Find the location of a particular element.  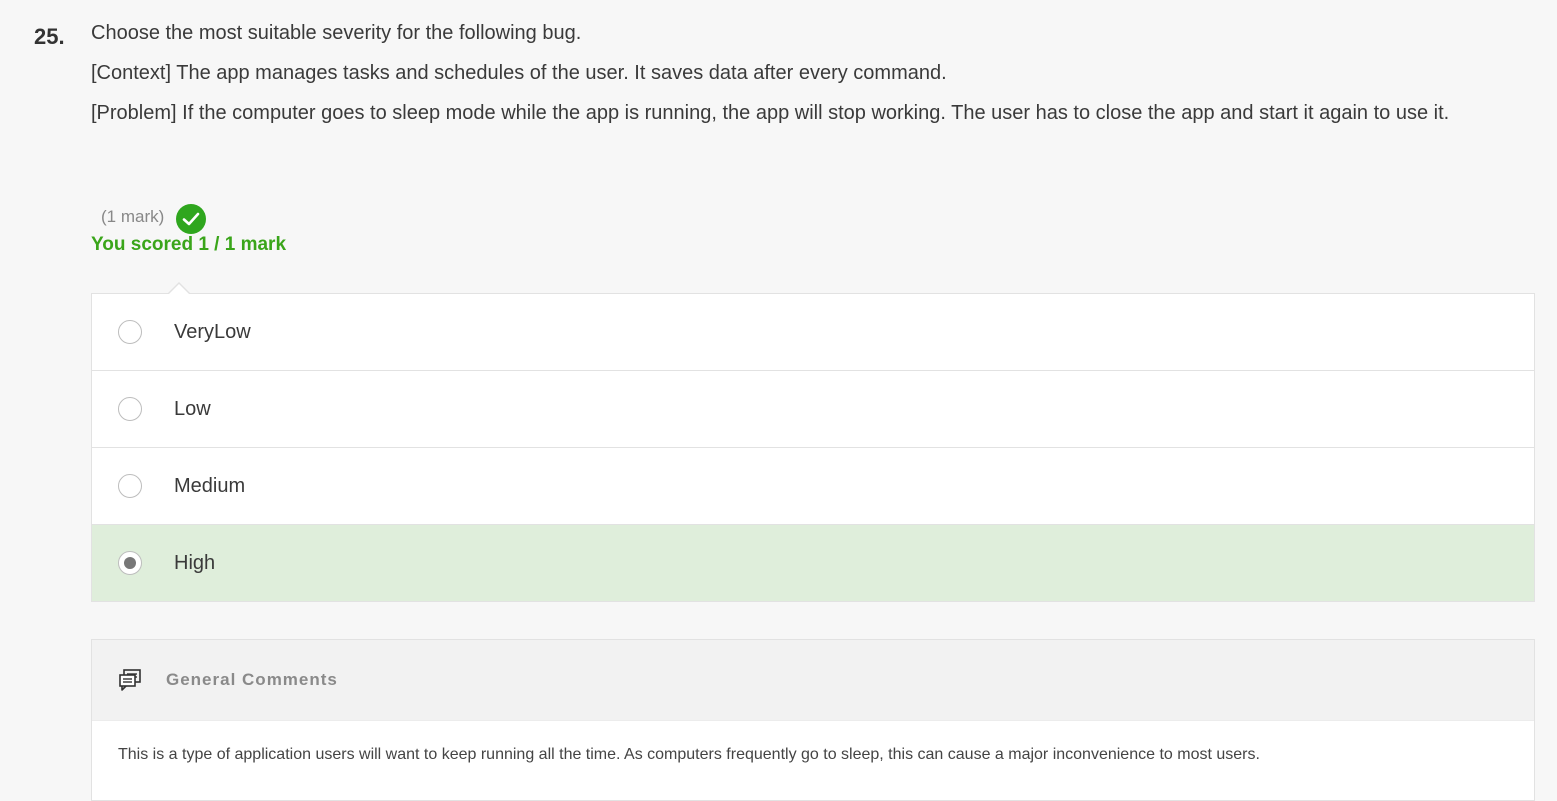

check-circle-icon is located at coordinates (191, 219).